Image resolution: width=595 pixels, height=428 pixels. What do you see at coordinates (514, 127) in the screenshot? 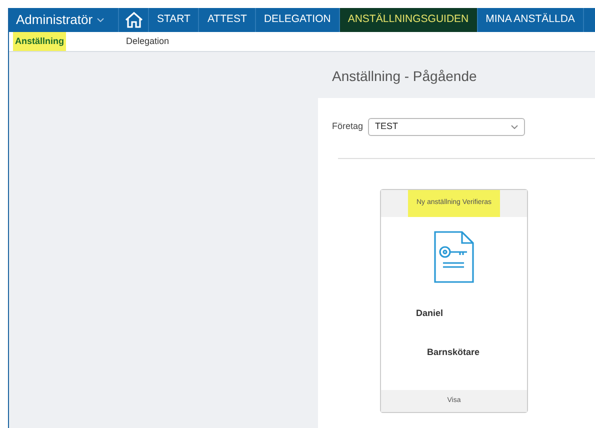
I see `chevron-icon` at bounding box center [514, 127].